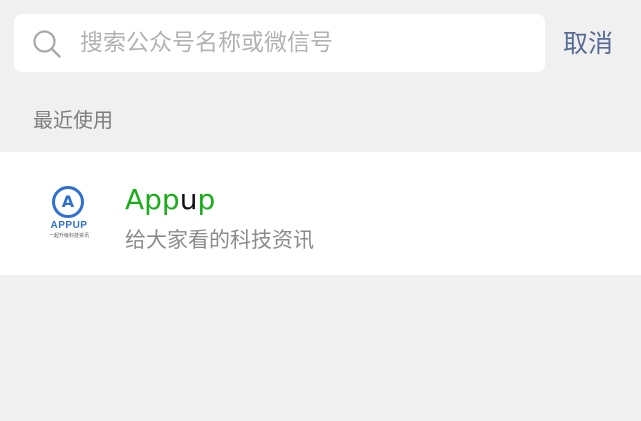 This screenshot has width=641, height=421. I want to click on app-logo-icon: A, so click(68, 202).